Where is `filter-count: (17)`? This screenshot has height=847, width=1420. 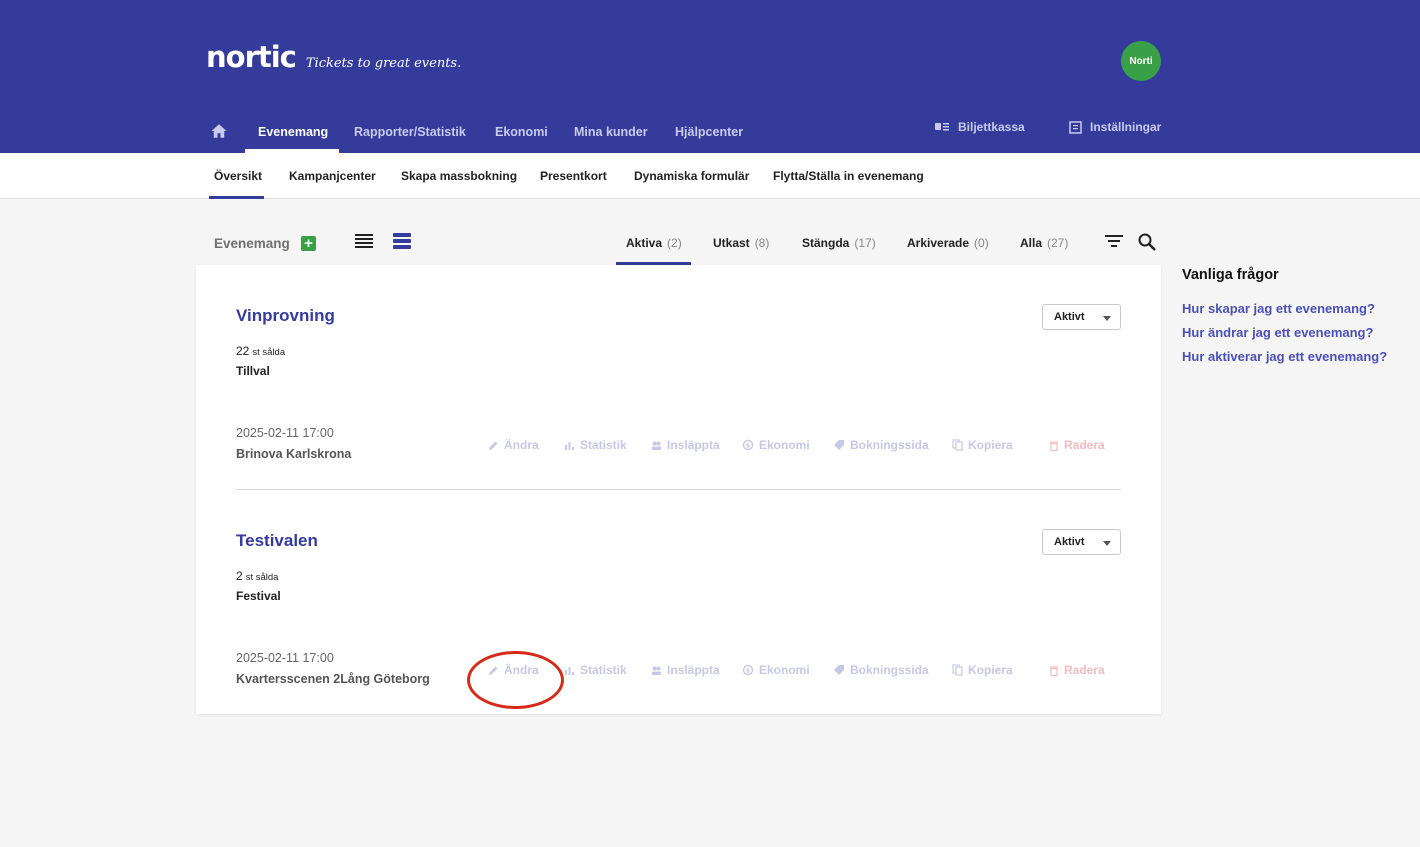
filter-count: (17) is located at coordinates (865, 242).